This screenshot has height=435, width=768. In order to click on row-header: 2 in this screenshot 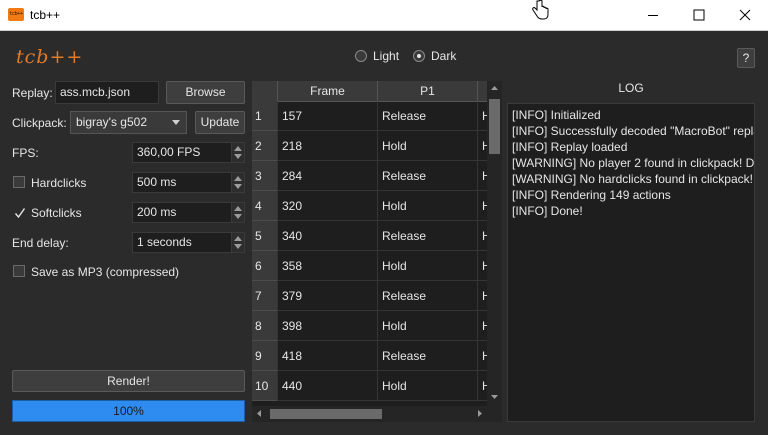, I will do `click(264, 146)`.